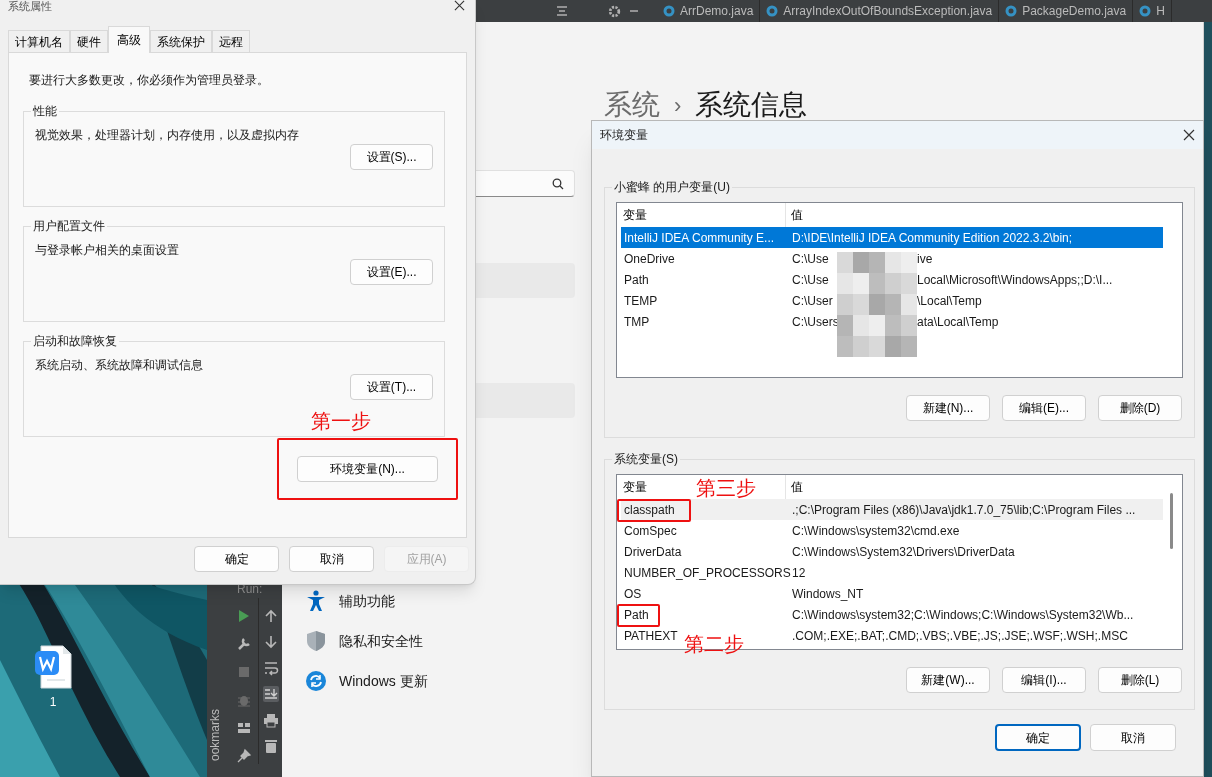 Image resolution: width=1212 pixels, height=777 pixels. What do you see at coordinates (316, 601) in the screenshot?
I see `accessibility-icon` at bounding box center [316, 601].